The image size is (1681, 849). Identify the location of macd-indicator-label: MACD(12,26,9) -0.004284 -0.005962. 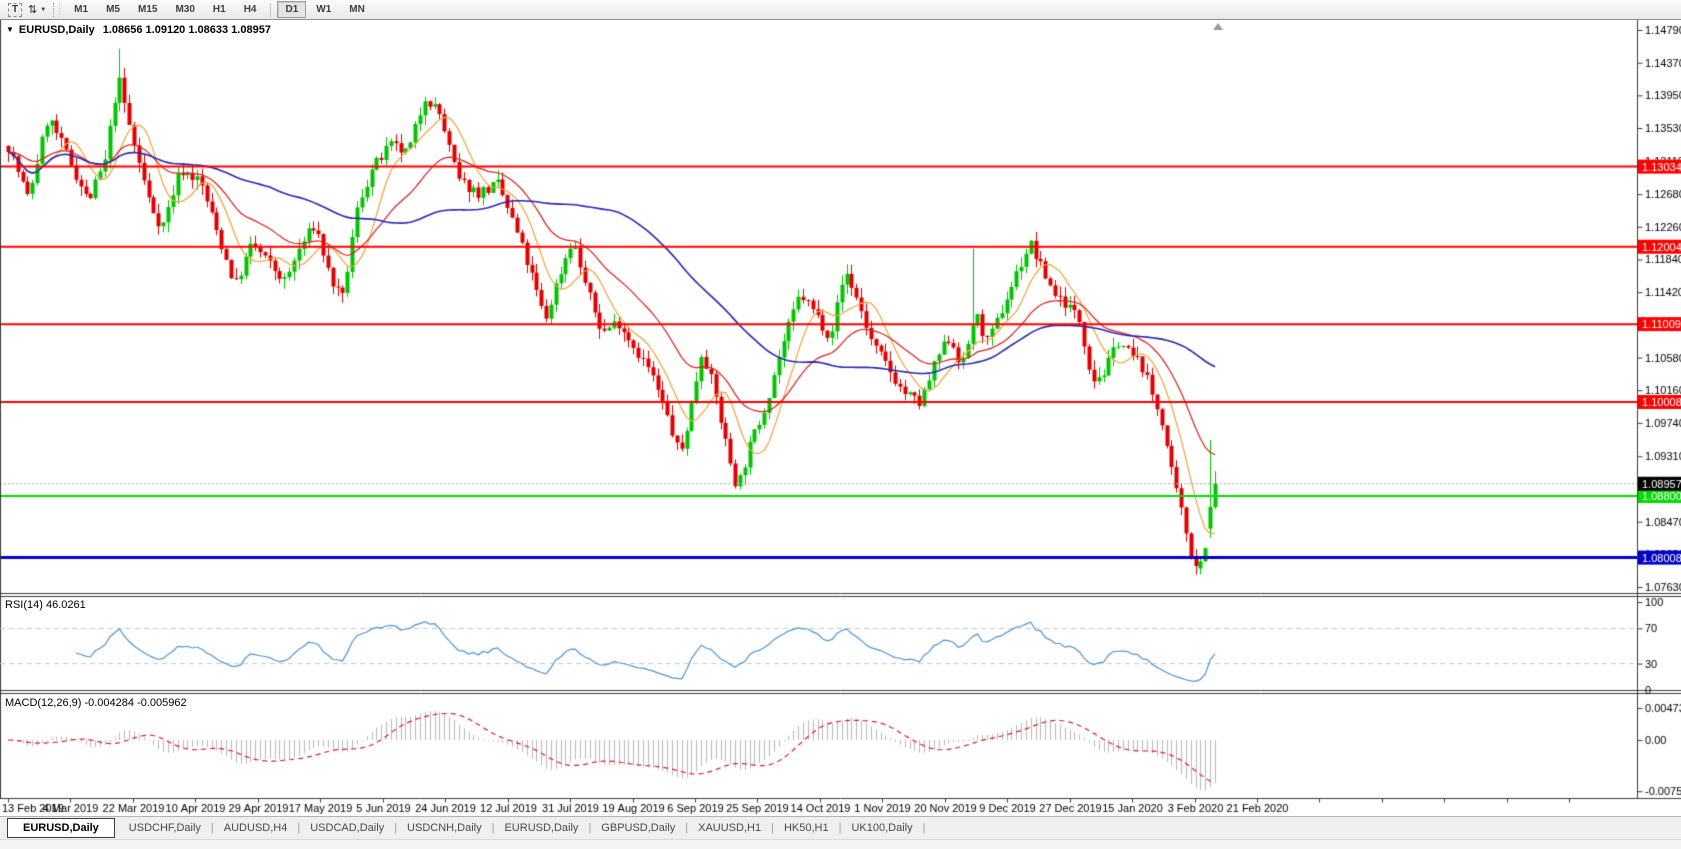
(96, 703).